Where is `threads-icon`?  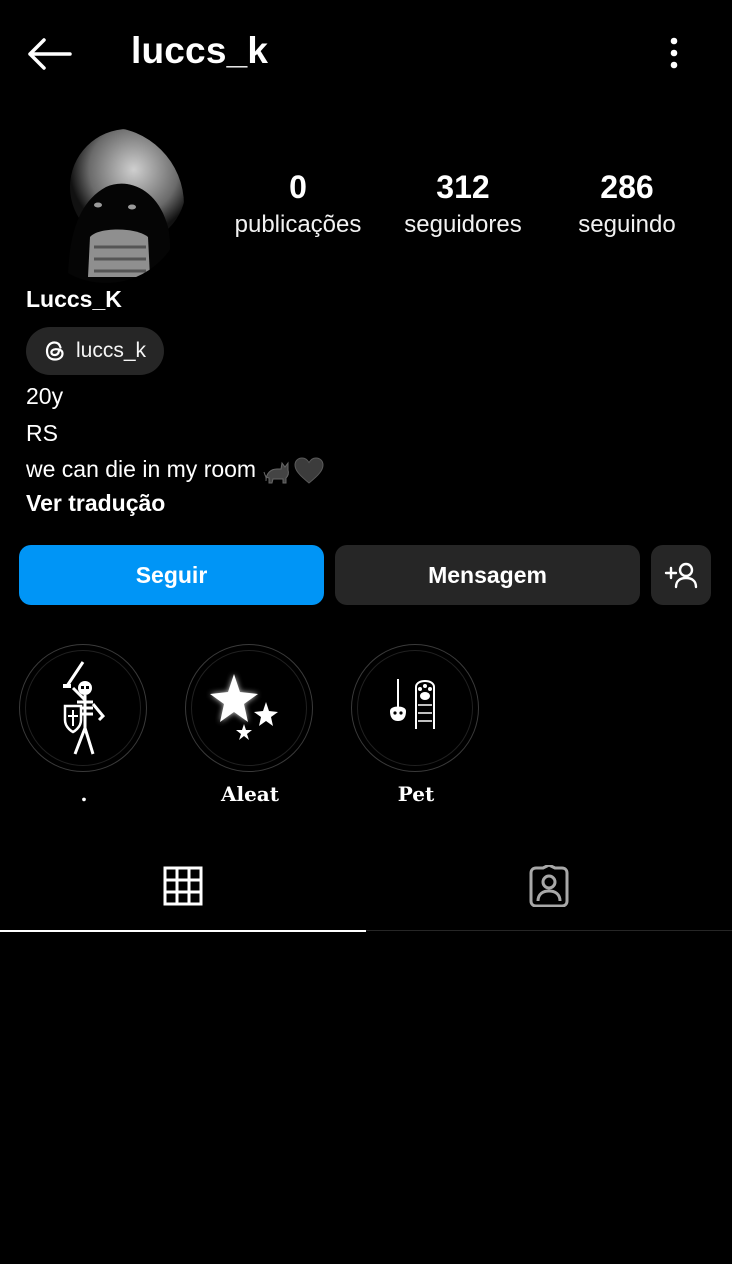
threads-icon is located at coordinates (54, 351).